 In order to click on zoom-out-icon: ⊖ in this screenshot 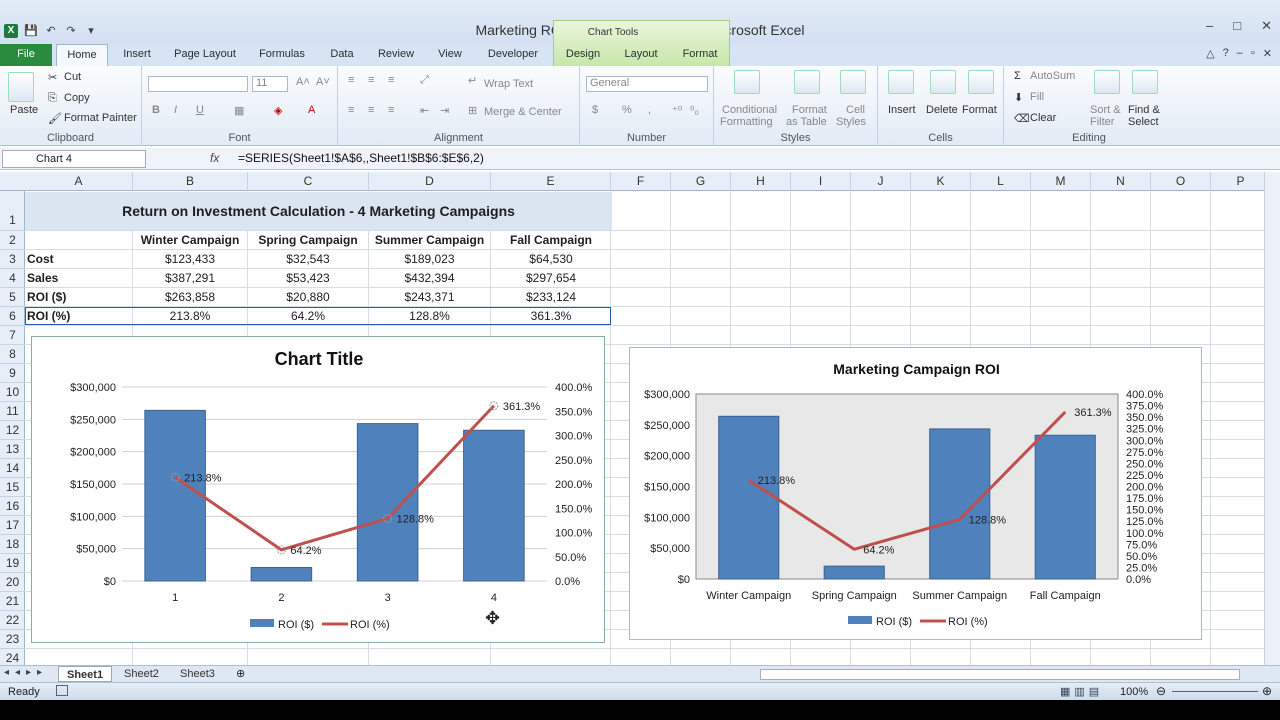, I will do `click(1161, 691)`.